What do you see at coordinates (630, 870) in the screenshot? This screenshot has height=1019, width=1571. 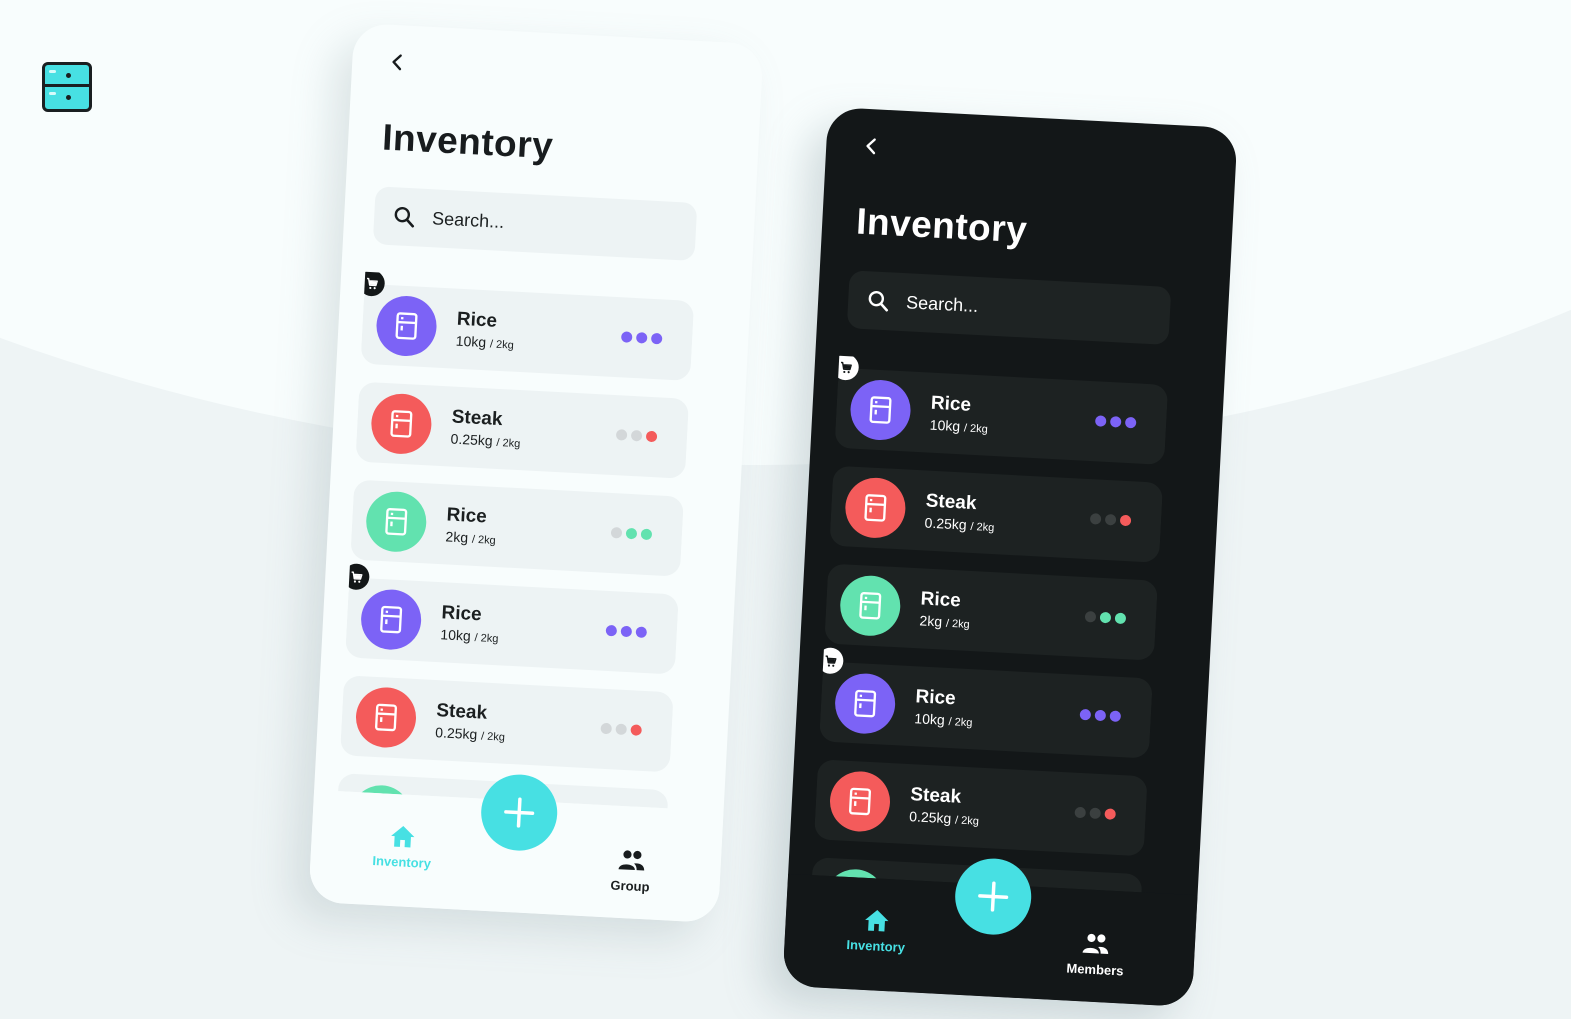 I see `nav-group: Group` at bounding box center [630, 870].